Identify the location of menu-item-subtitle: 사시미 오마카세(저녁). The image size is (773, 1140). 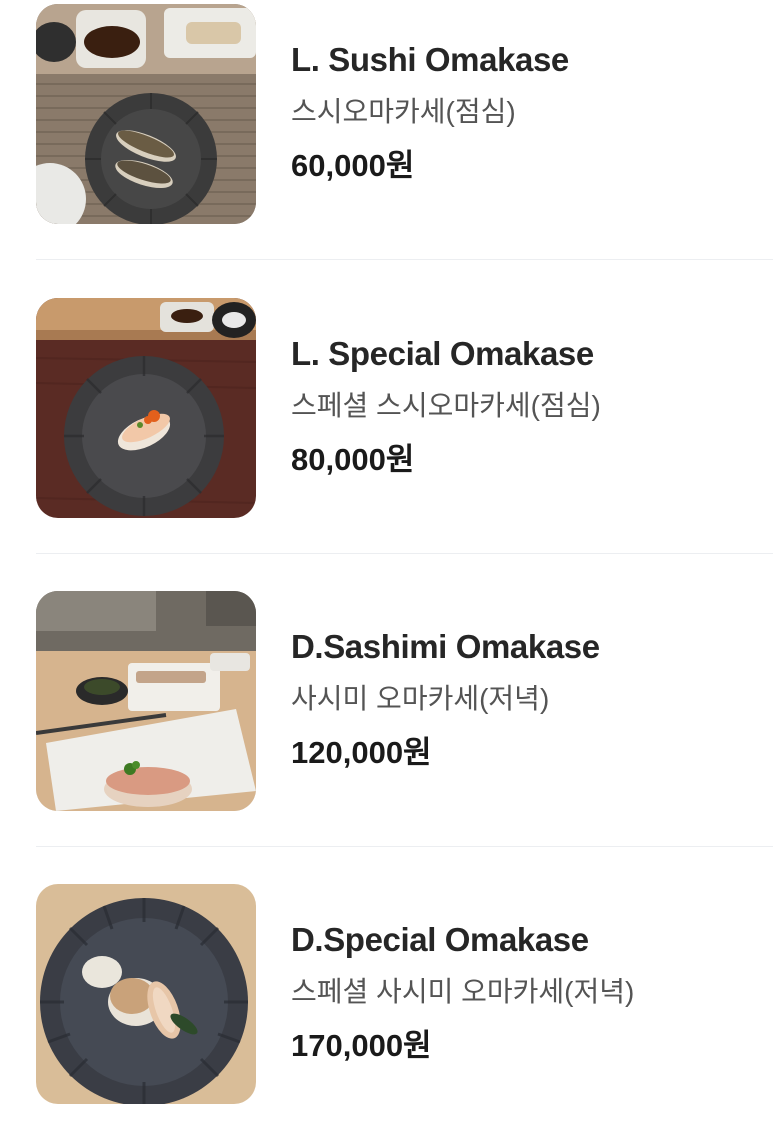
(420, 698).